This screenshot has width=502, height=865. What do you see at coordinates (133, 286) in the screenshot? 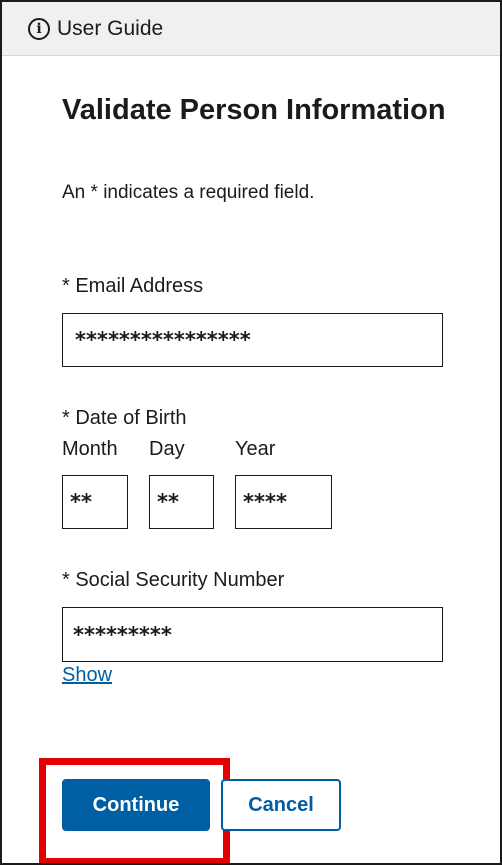
I see `email-label: * Email Address` at bounding box center [133, 286].